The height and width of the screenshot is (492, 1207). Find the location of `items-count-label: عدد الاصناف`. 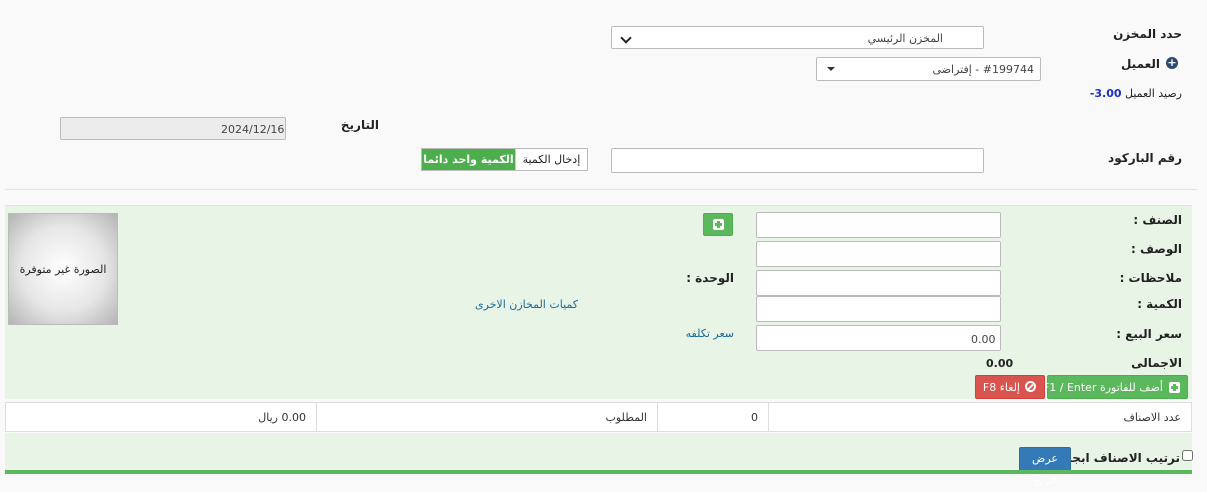

items-count-label: عدد الاصناف is located at coordinates (980, 417).